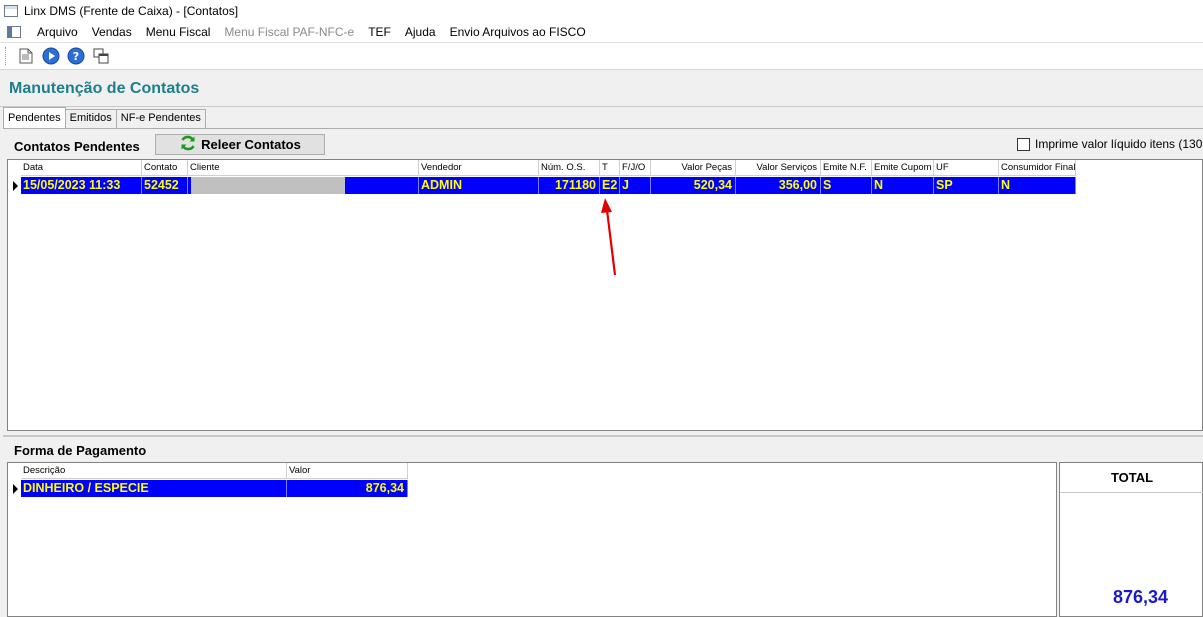 The width and height of the screenshot is (1203, 617). Describe the element at coordinates (34, 117) in the screenshot. I see `tab-pendentes: Pendentes` at that location.